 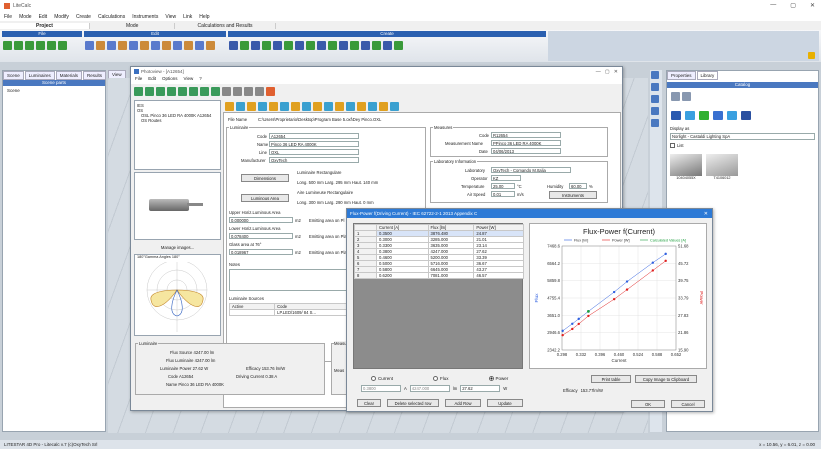 I want to click on select-icon, so click(x=89, y=45).